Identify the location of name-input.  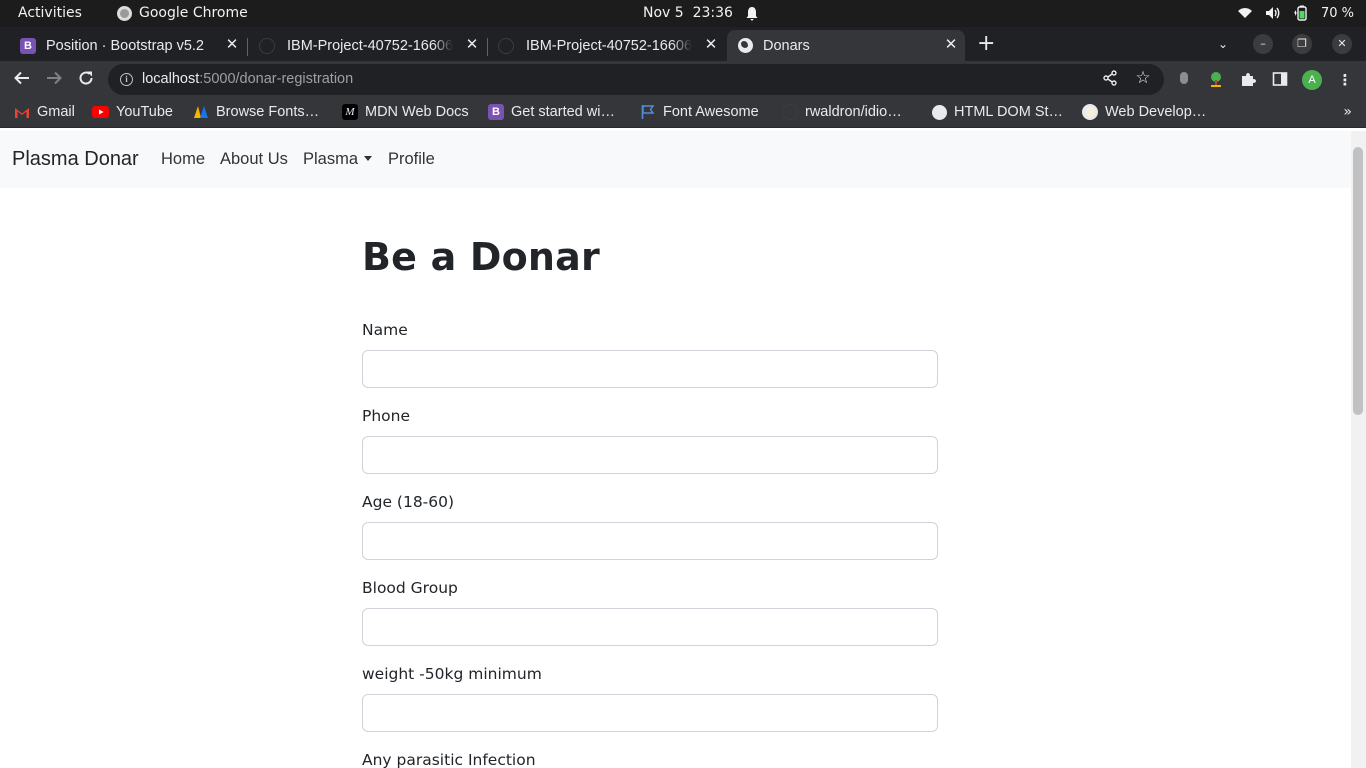
(650, 369).